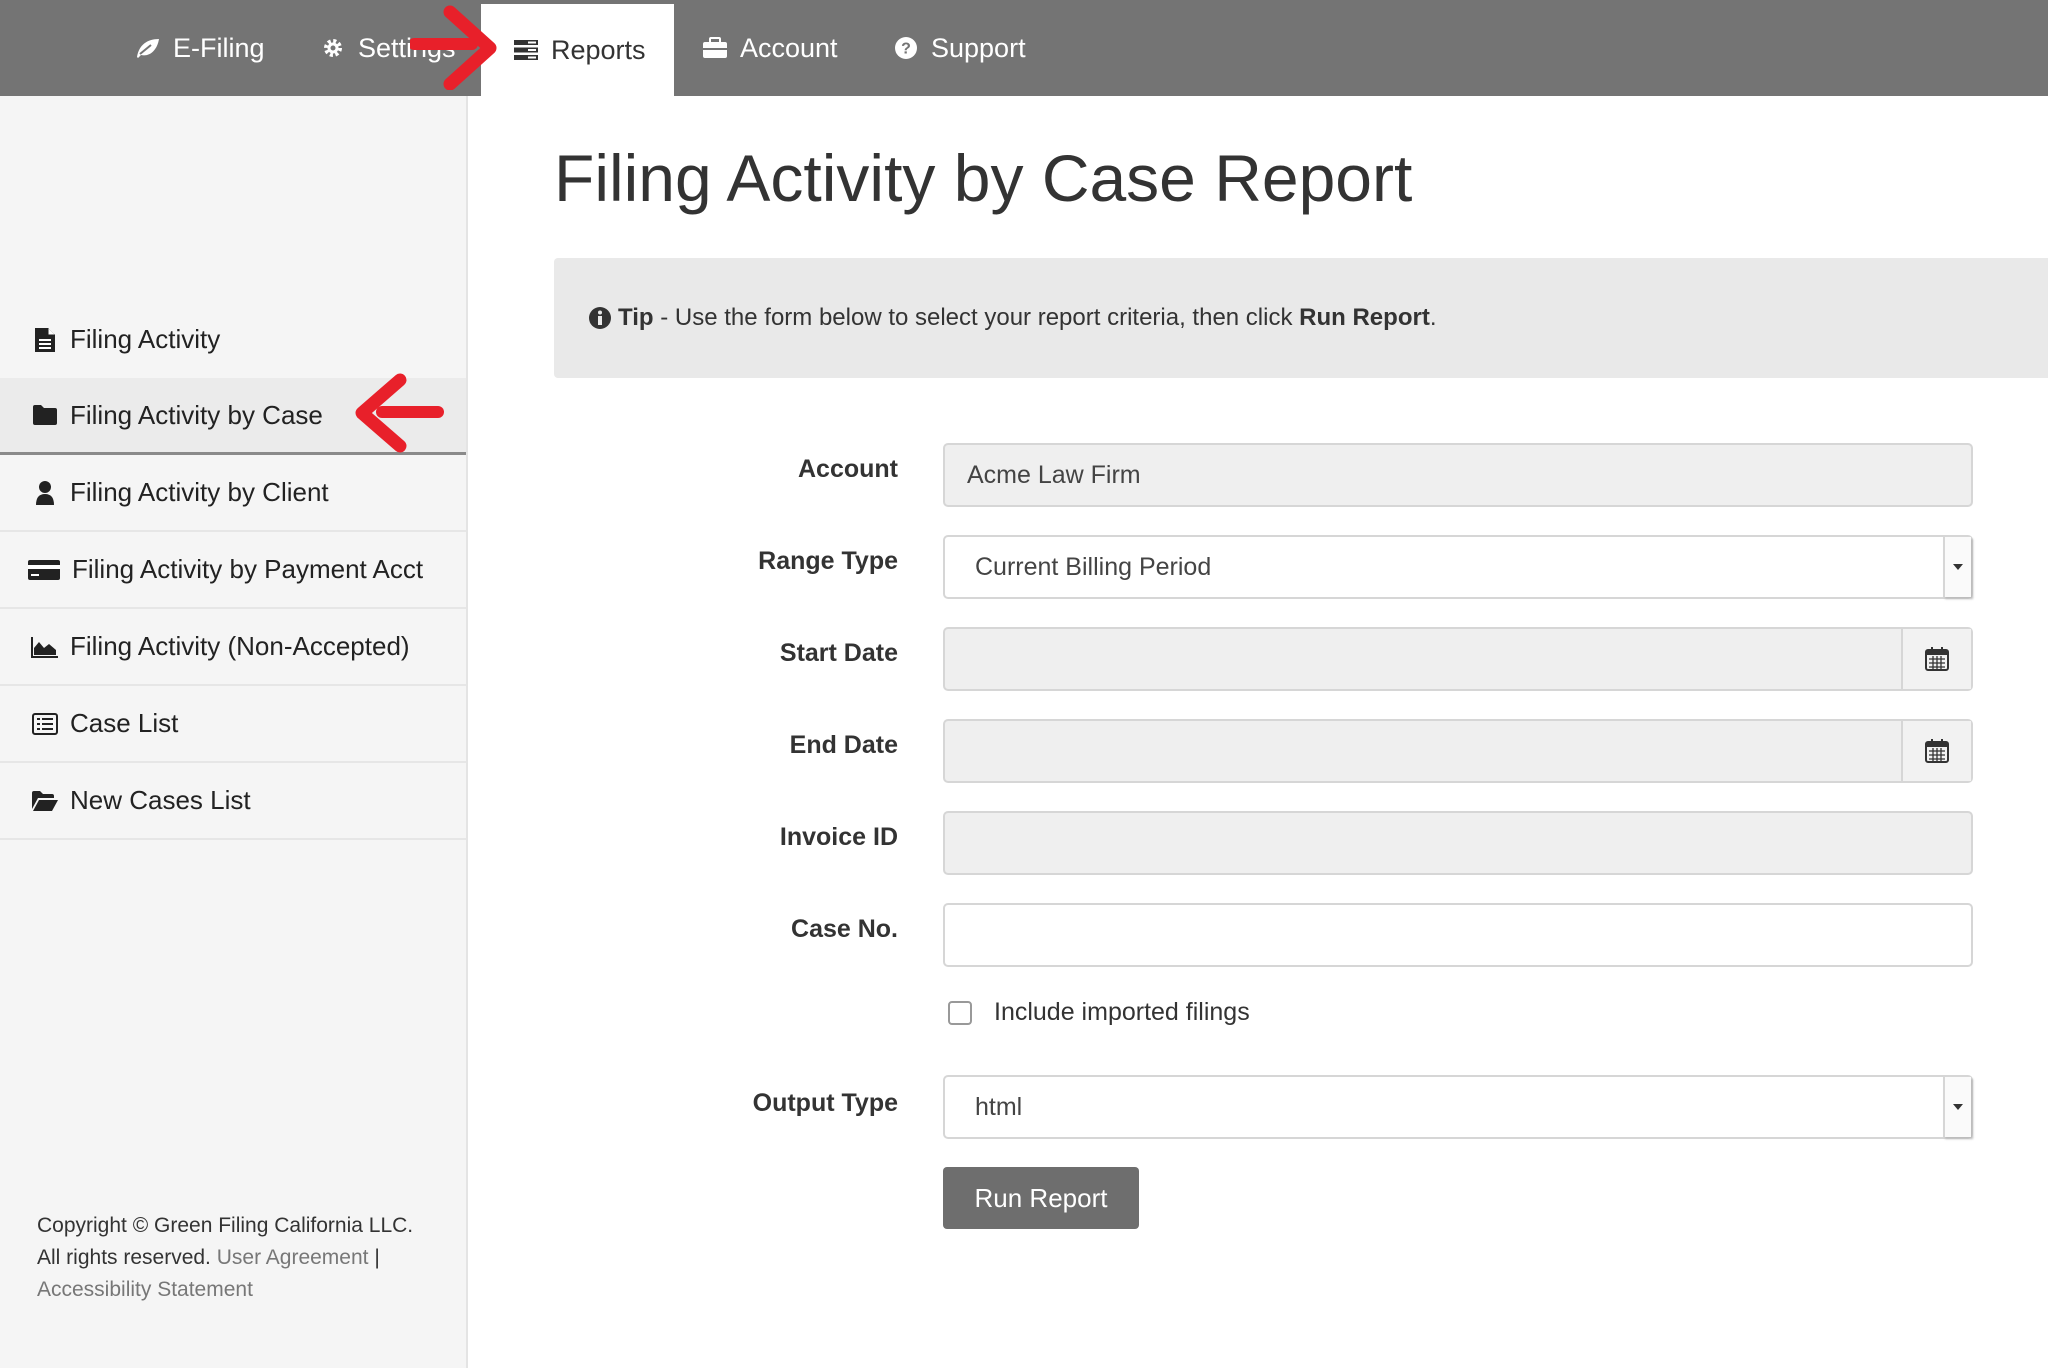 This screenshot has width=2048, height=1368. I want to click on sidebar-item-new-cases-list: New Cases List, so click(233, 801).